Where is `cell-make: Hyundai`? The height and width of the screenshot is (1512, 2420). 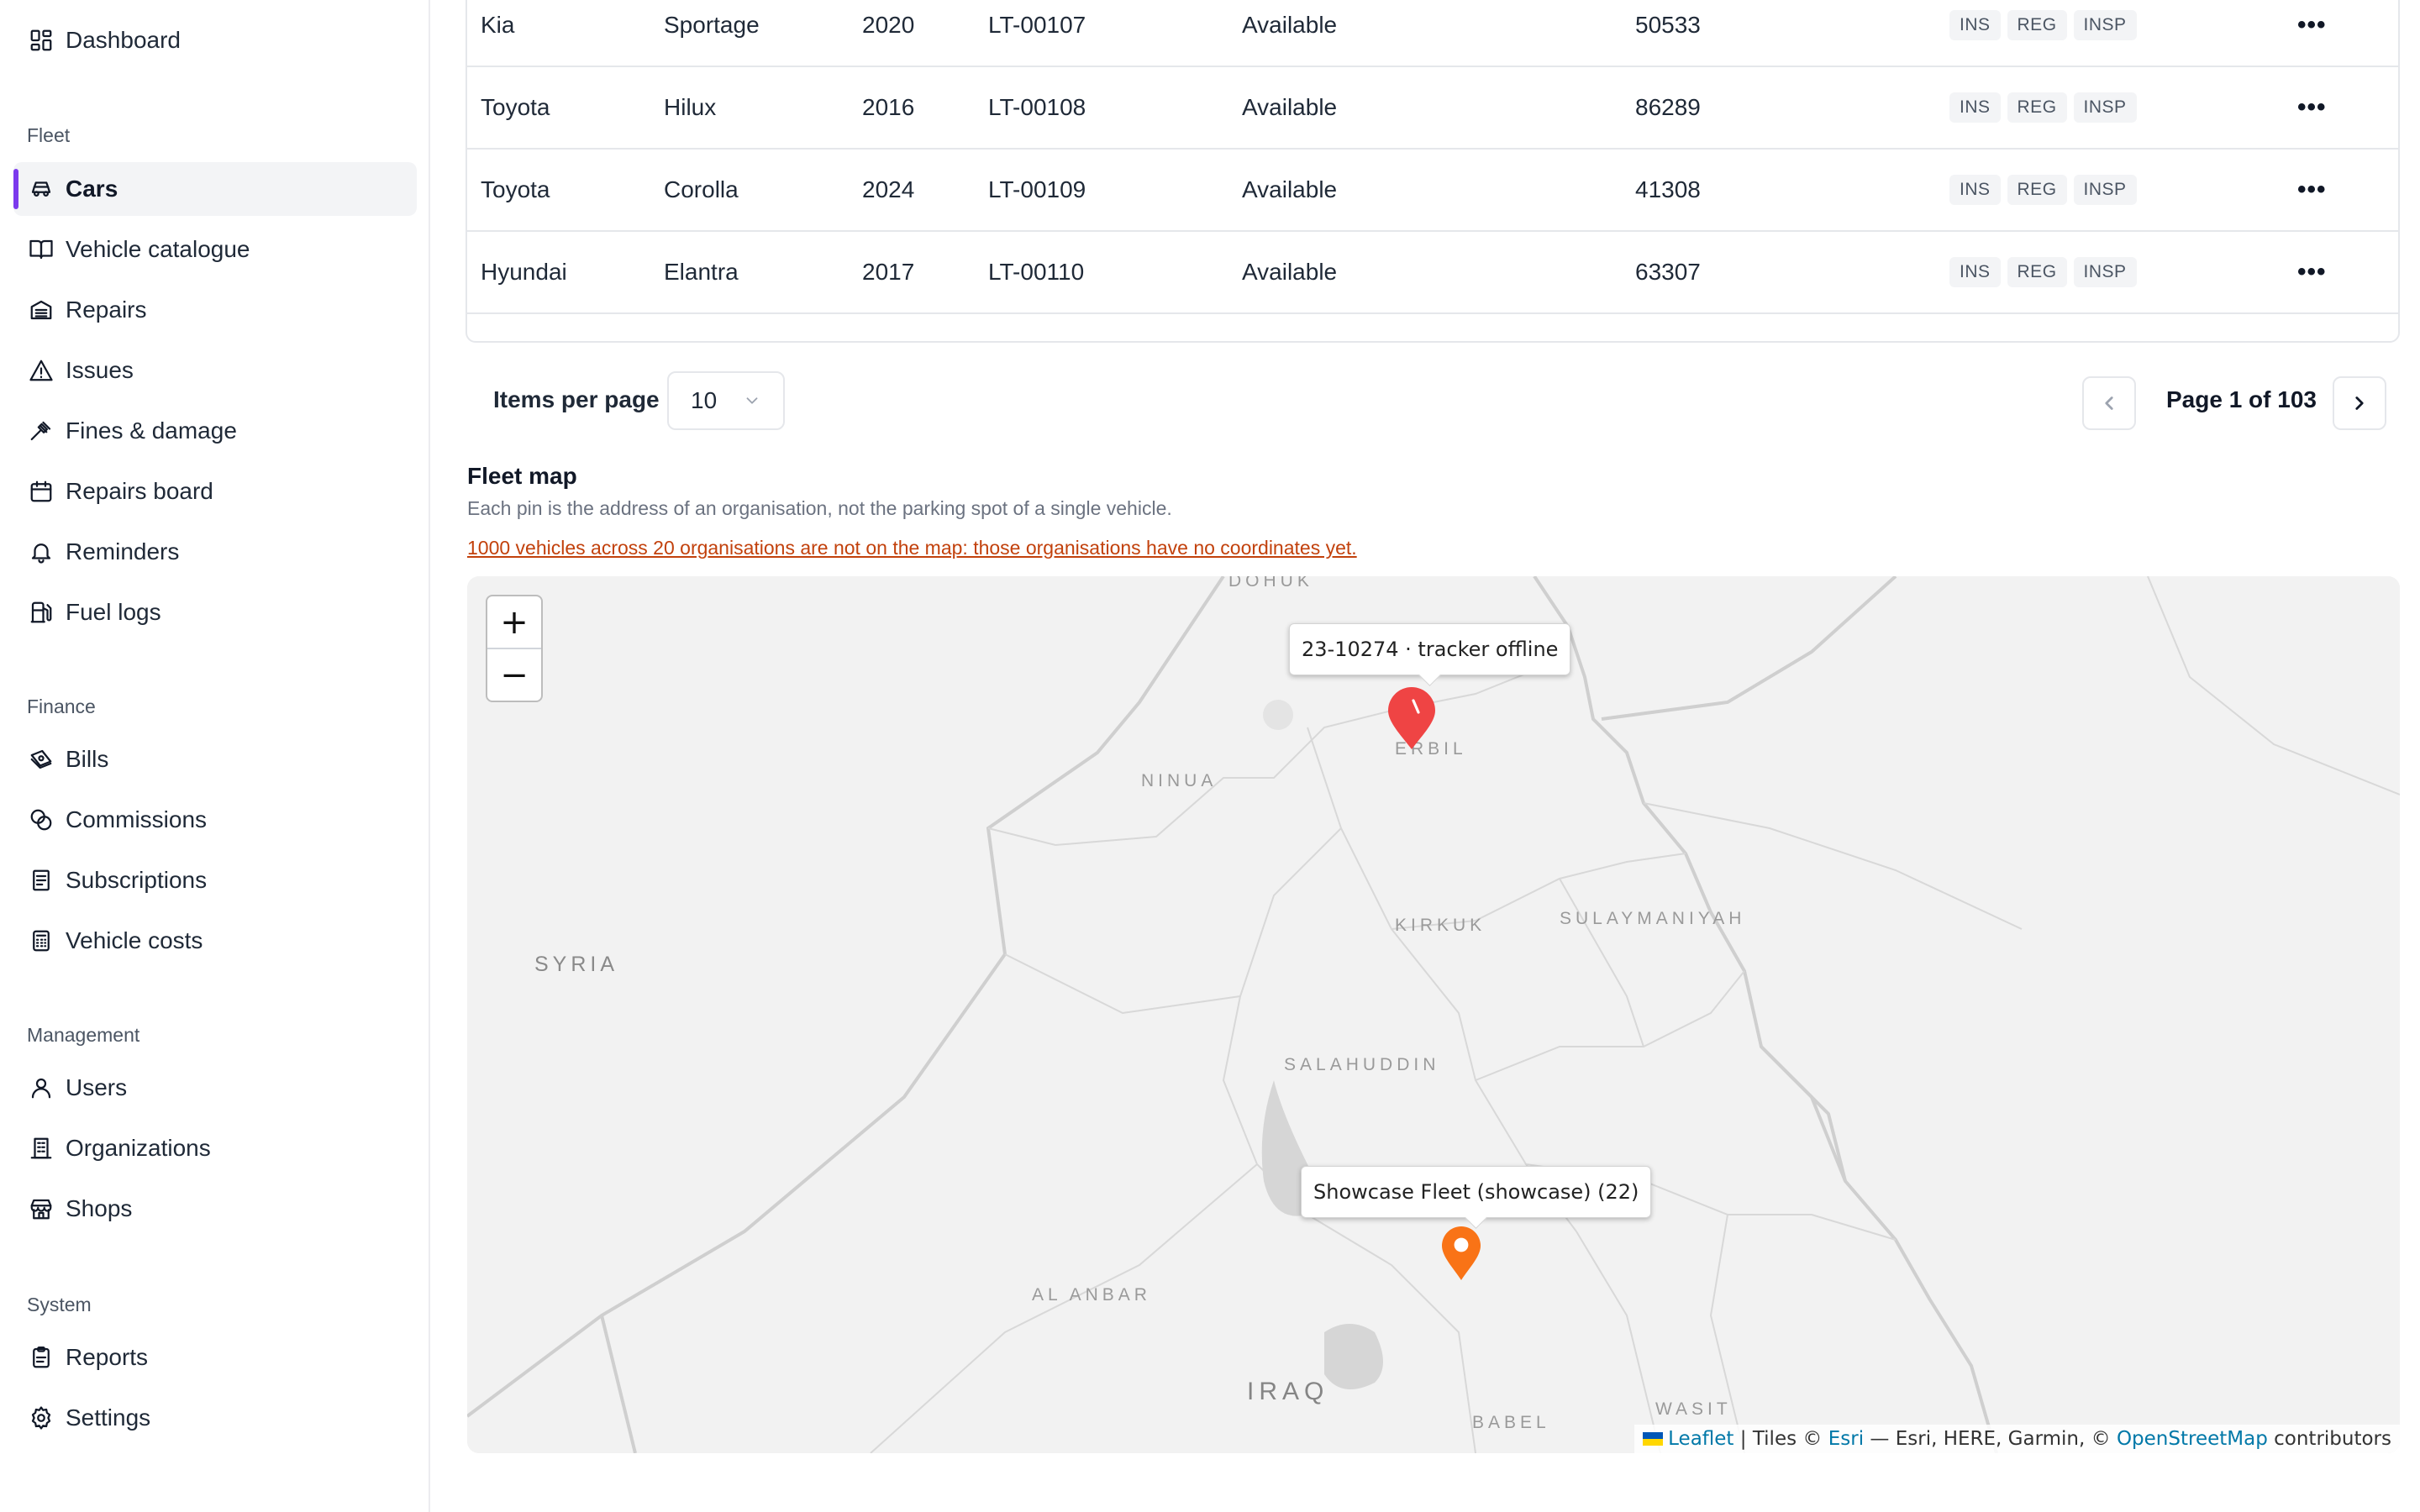
cell-make: Hyundai is located at coordinates (524, 272).